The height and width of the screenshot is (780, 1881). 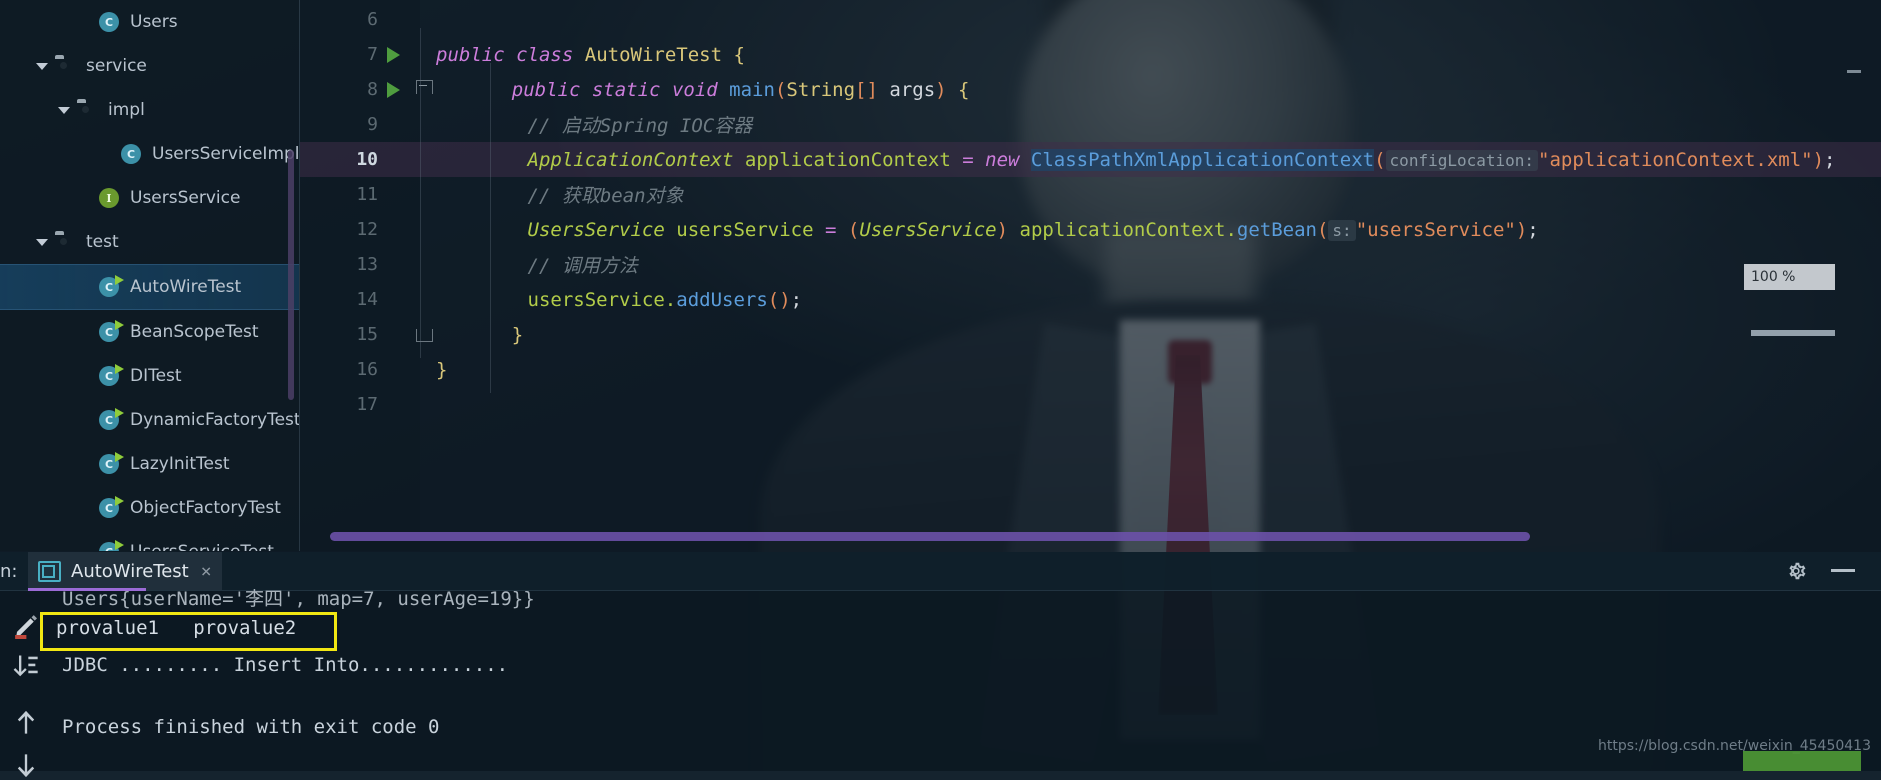 What do you see at coordinates (1796, 571) in the screenshot?
I see `gear-icon` at bounding box center [1796, 571].